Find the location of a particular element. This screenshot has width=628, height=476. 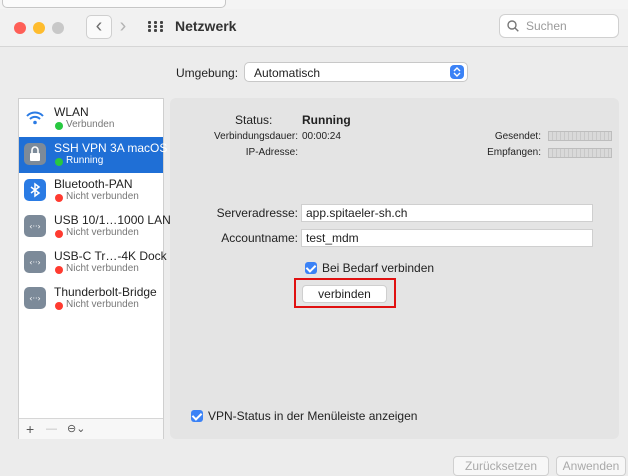

service-item-usb-lan: ‹··› USB 10/1…1000 LAN Nicht verbunden is located at coordinates (95, 227).